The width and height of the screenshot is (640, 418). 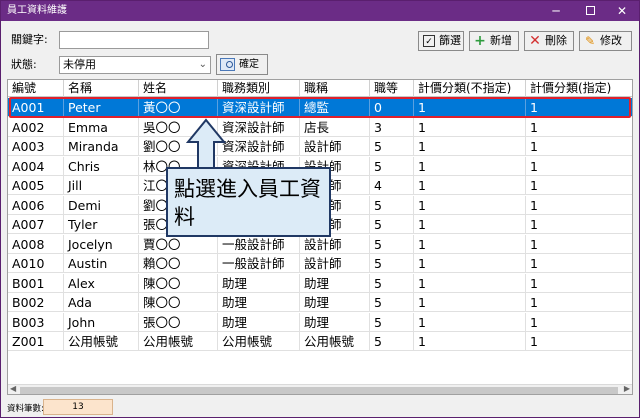 I want to click on keyword-input, so click(x=134, y=40).